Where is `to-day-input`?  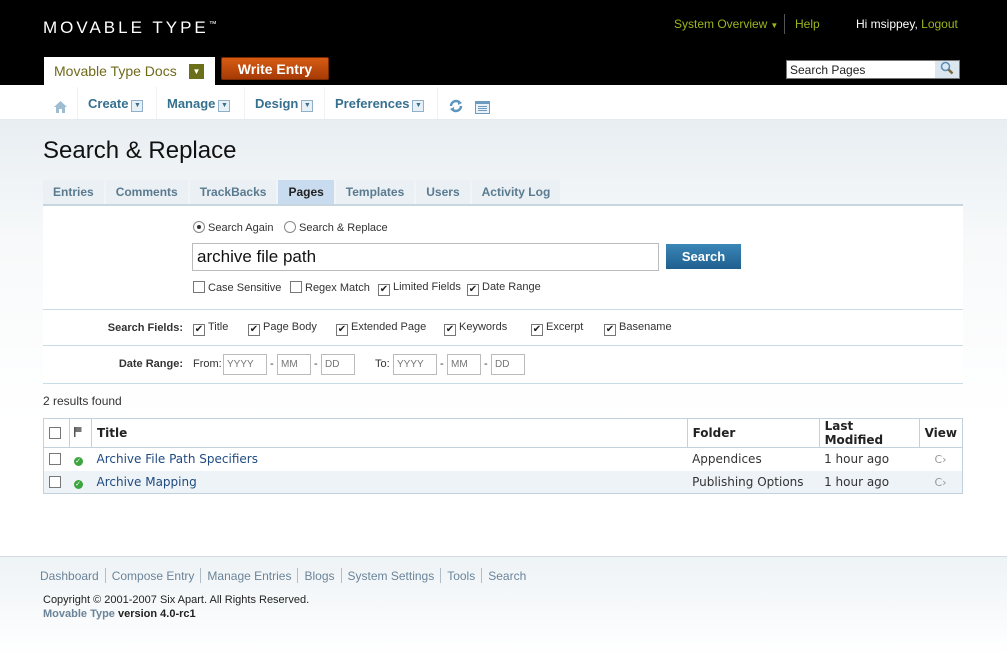 to-day-input is located at coordinates (508, 364).